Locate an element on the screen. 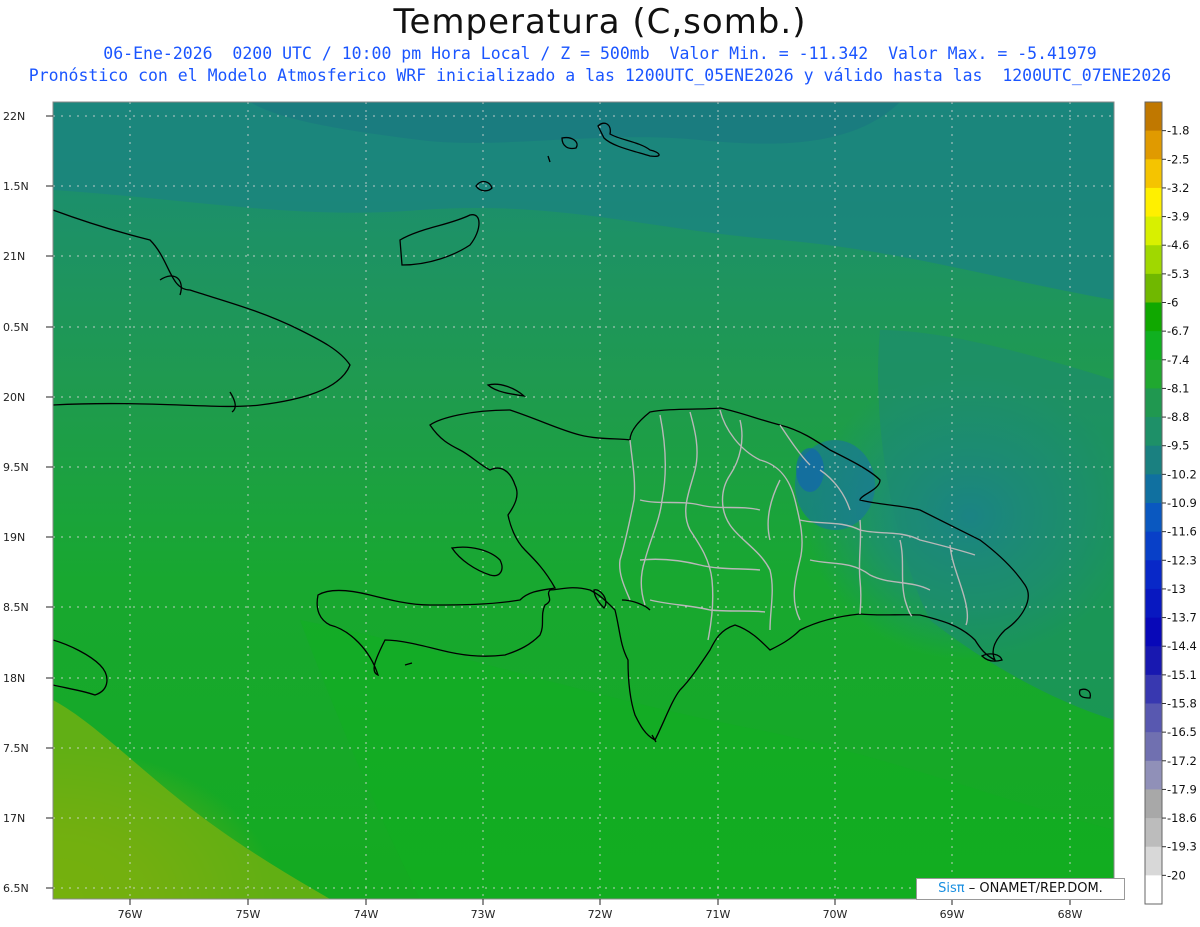 Image resolution: width=1200 pixels, height=927 pixels. colorbar-label: -12.3 is located at coordinates (1182, 560).